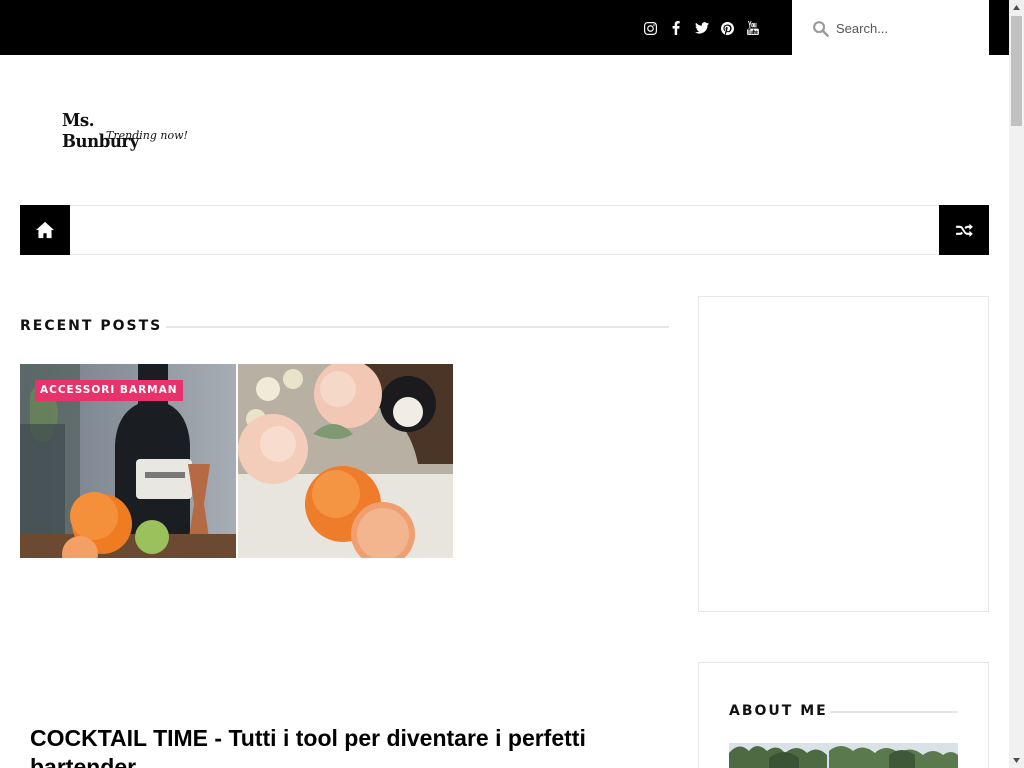 Image resolution: width=1024 pixels, height=768 pixels. What do you see at coordinates (1016, 71) in the screenshot?
I see `scroll-thumb` at bounding box center [1016, 71].